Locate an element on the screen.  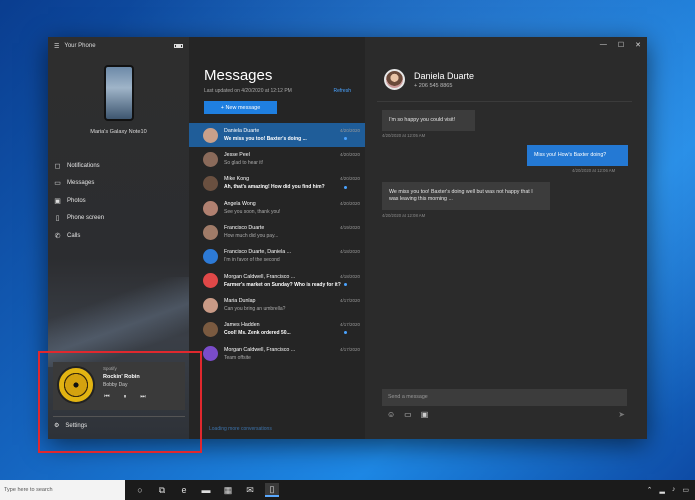
cortana-icon: ○ is located at coordinates (140, 490).